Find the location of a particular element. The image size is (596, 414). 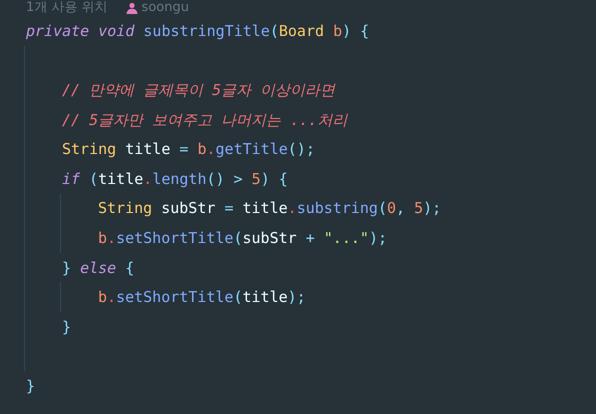

usages-hint: 1개 사용 위치 is located at coordinates (67, 8).